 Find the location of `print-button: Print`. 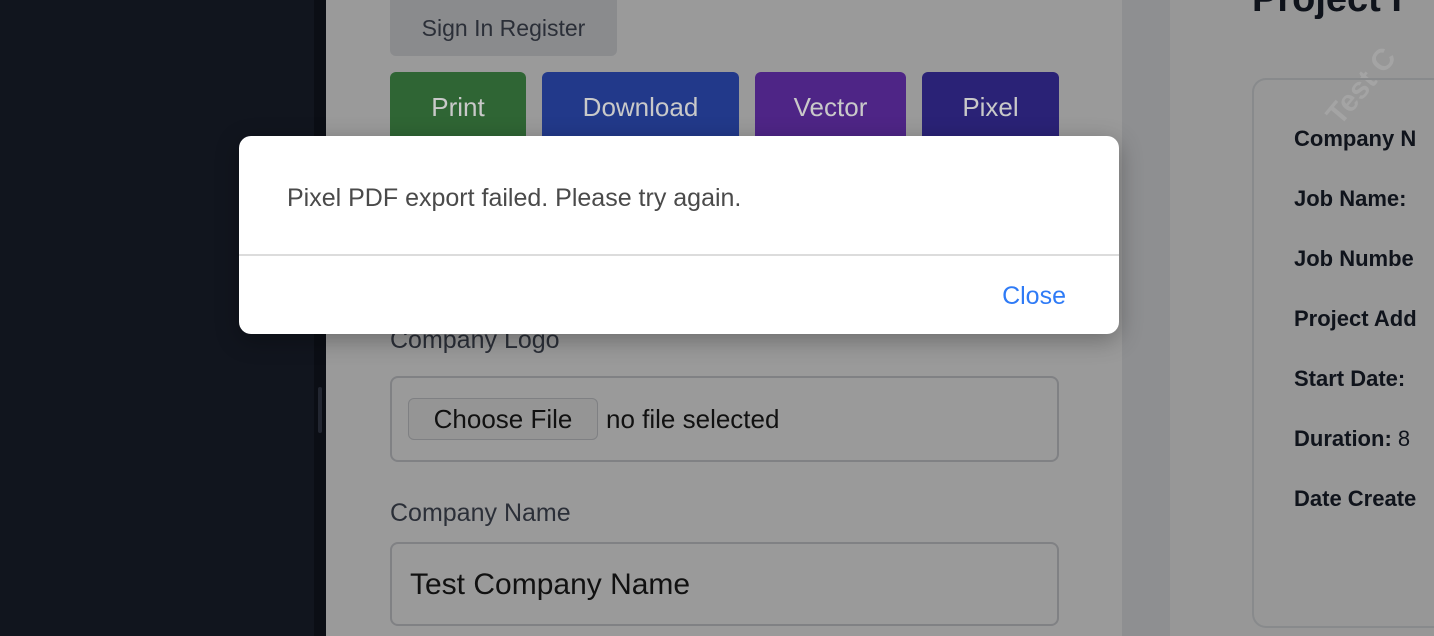

print-button: Print is located at coordinates (458, 107).